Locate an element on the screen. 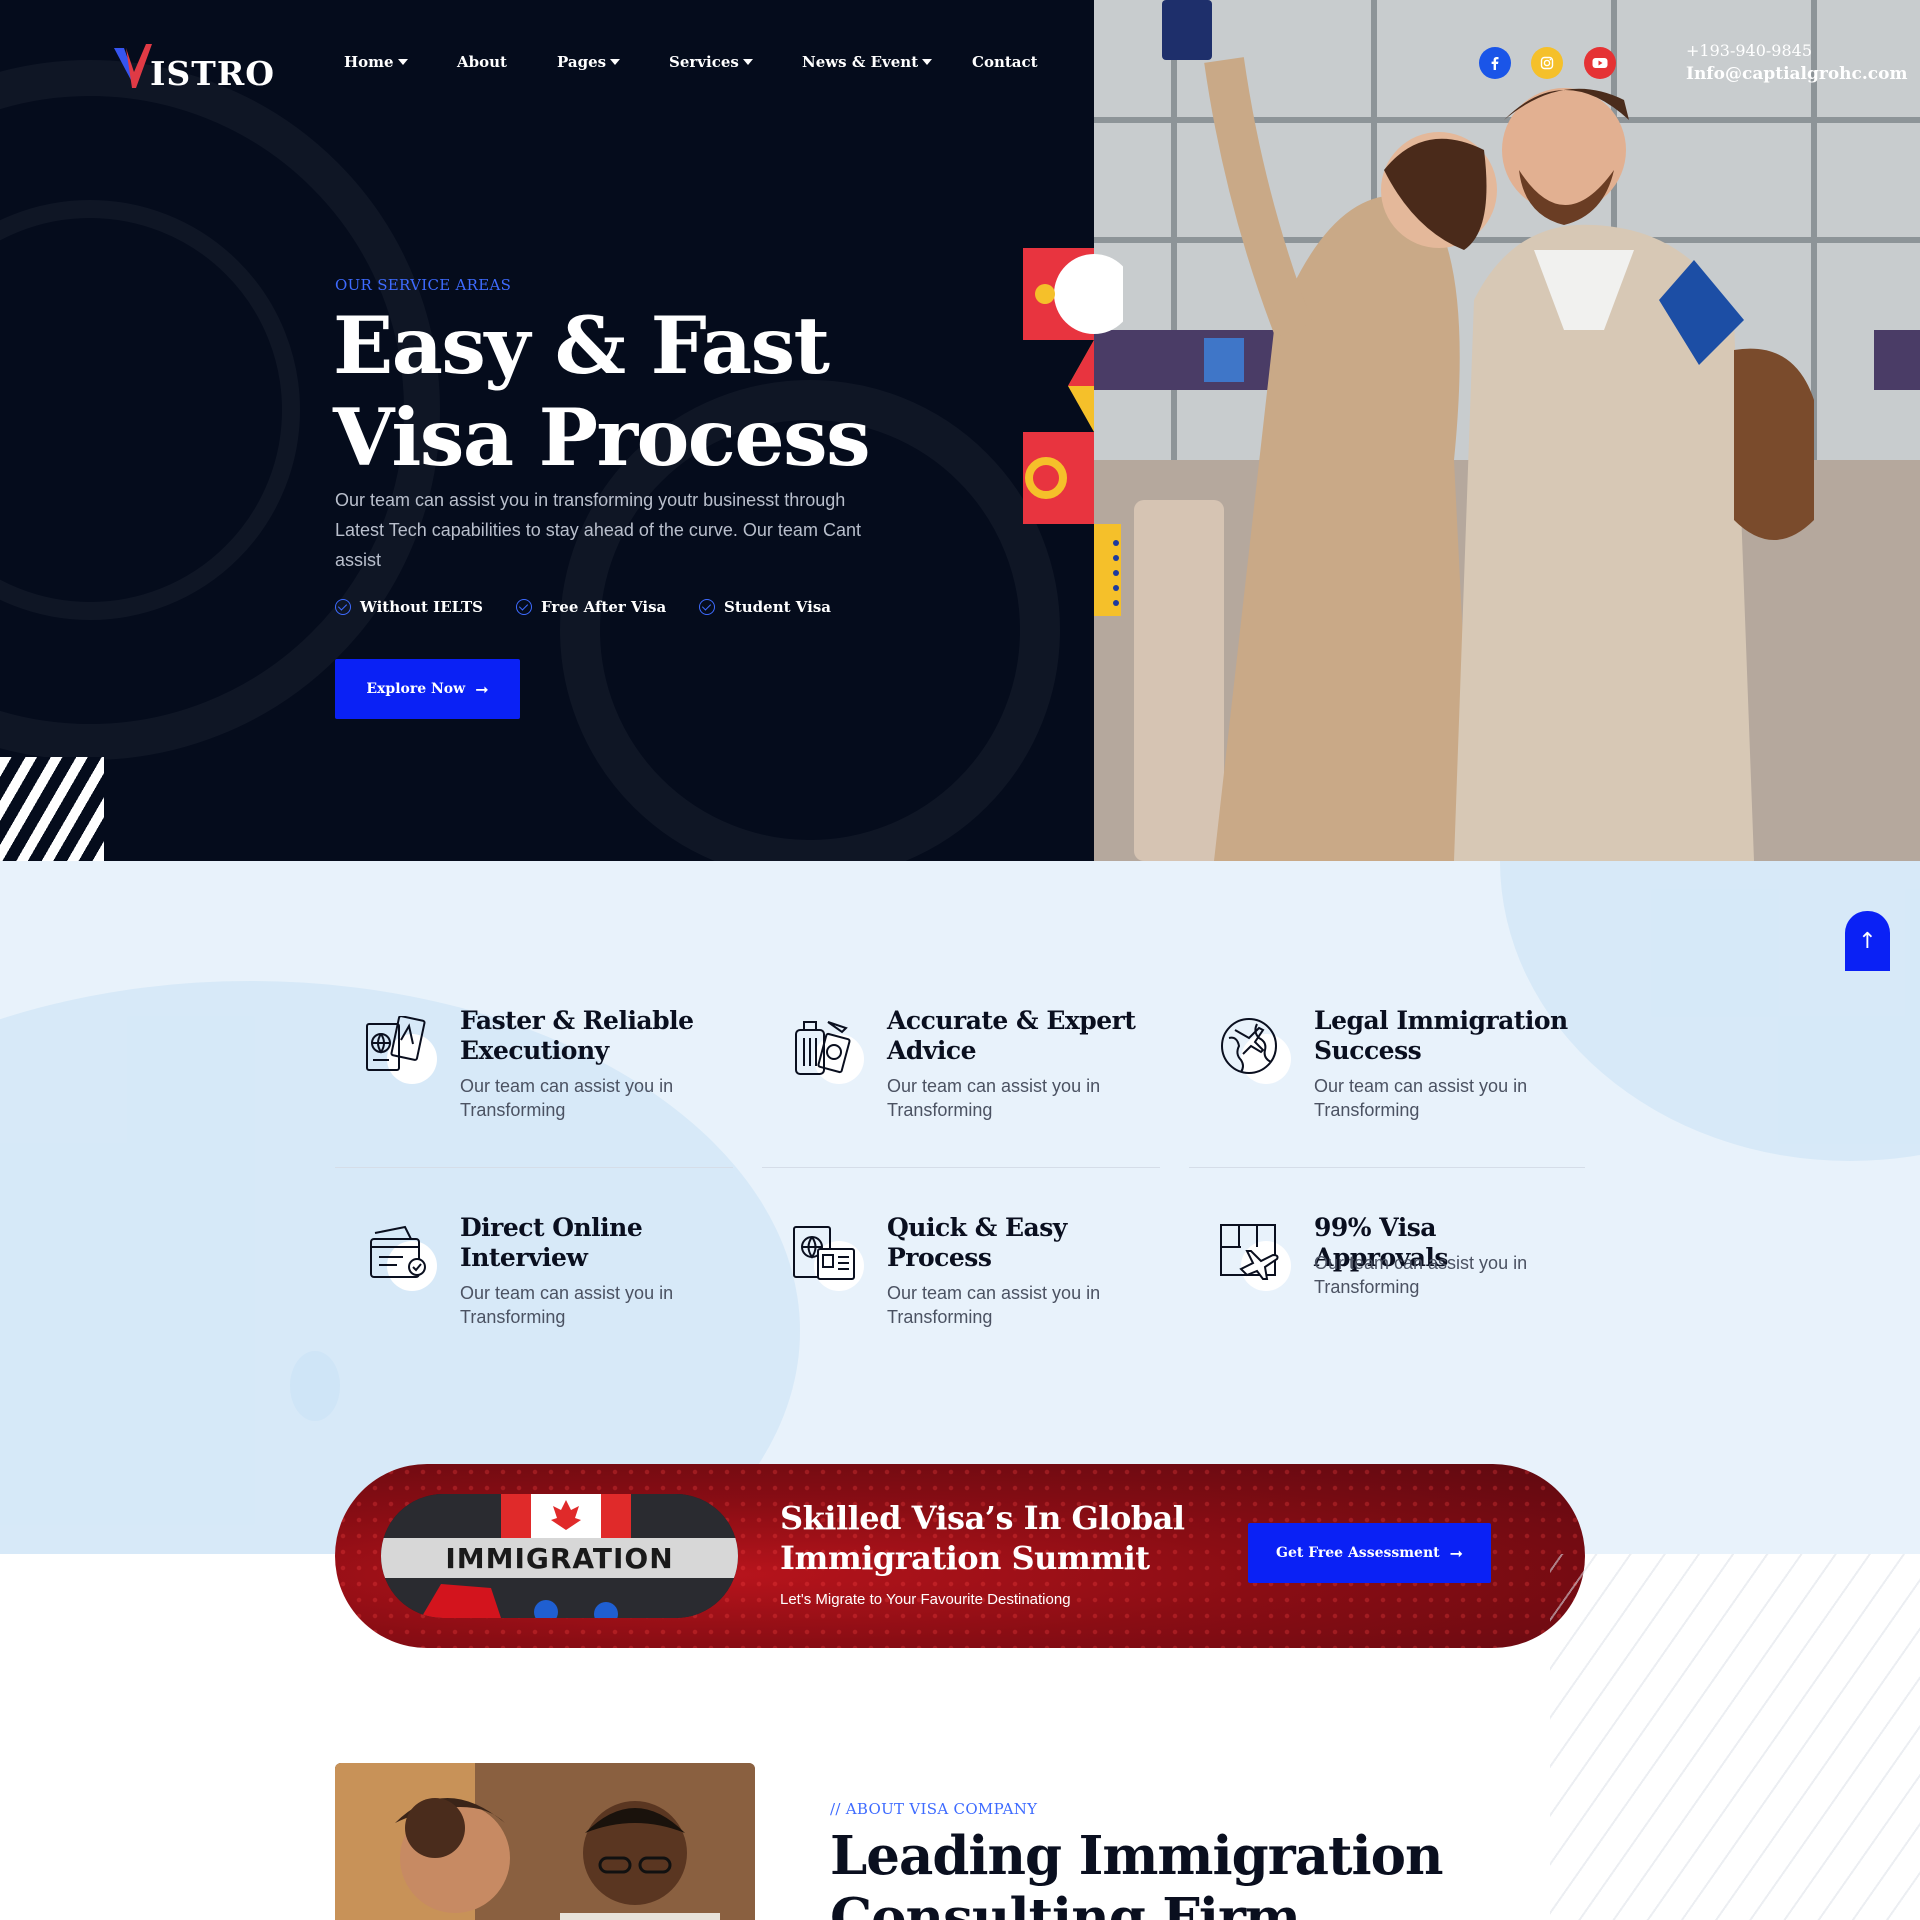  service-title: Direct Online Interview is located at coordinates (551, 1242).